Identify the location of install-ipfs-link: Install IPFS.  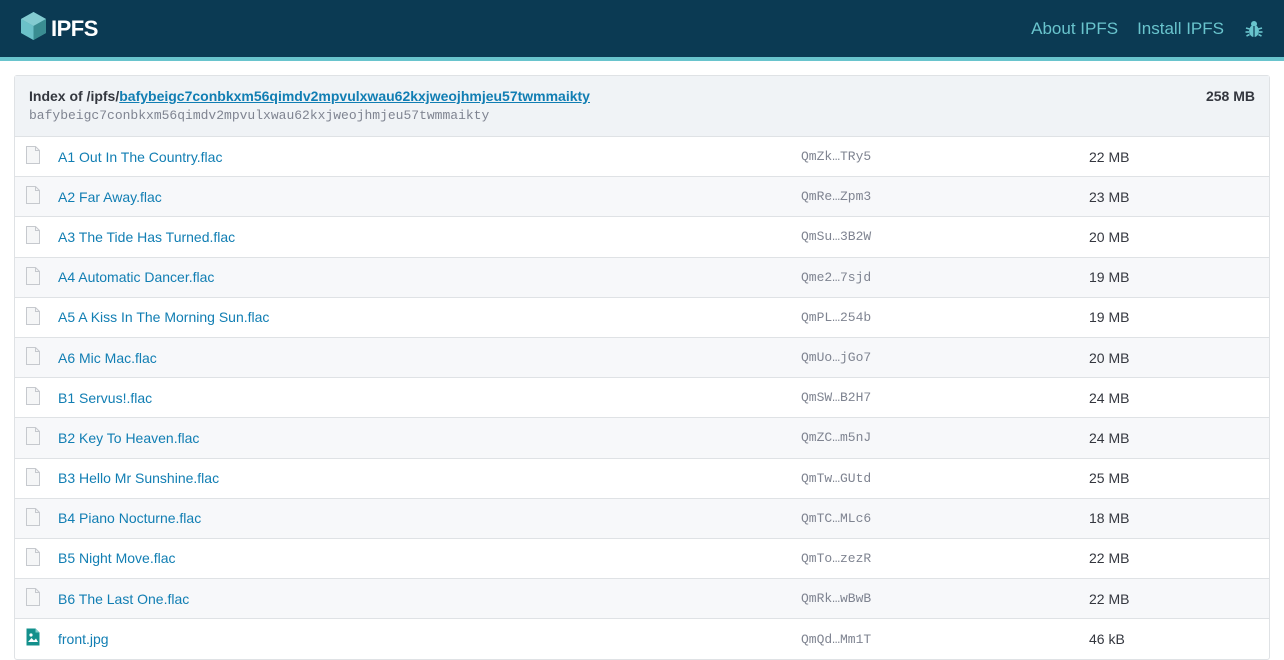
(1180, 29).